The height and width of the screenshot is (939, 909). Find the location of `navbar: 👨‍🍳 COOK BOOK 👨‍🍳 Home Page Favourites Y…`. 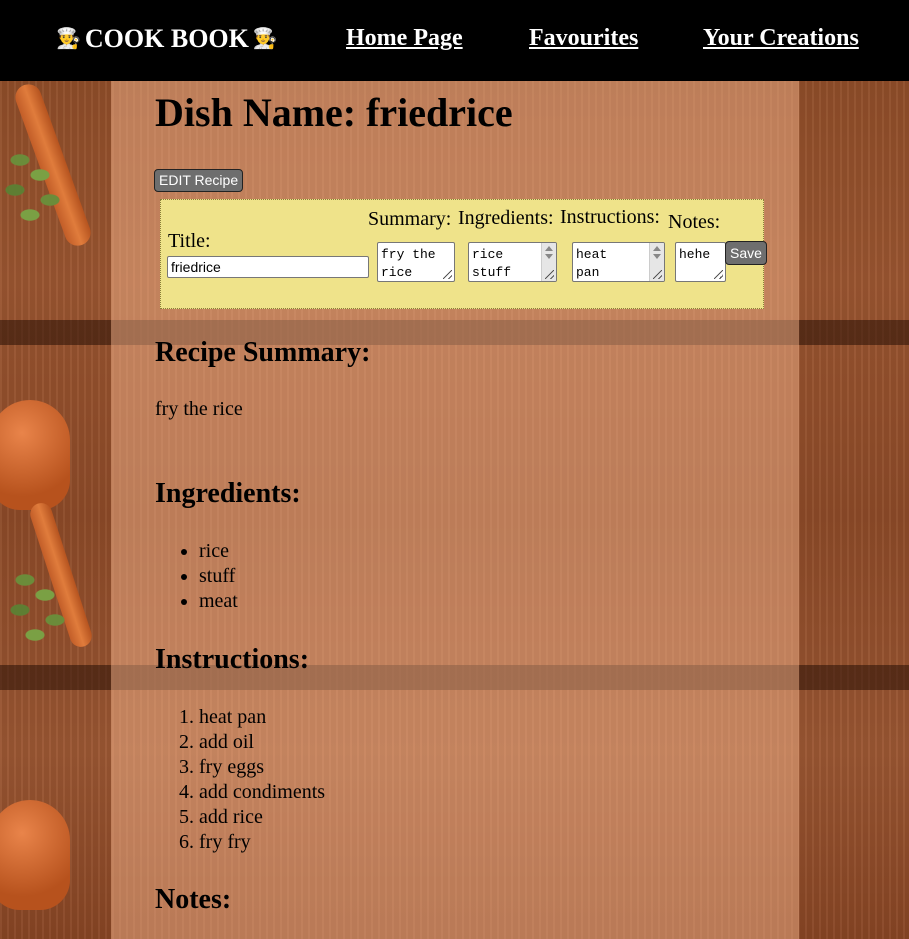

navbar: 👨‍🍳 COOK BOOK 👨‍🍳 Home Page Favourites Y… is located at coordinates (454, 40).